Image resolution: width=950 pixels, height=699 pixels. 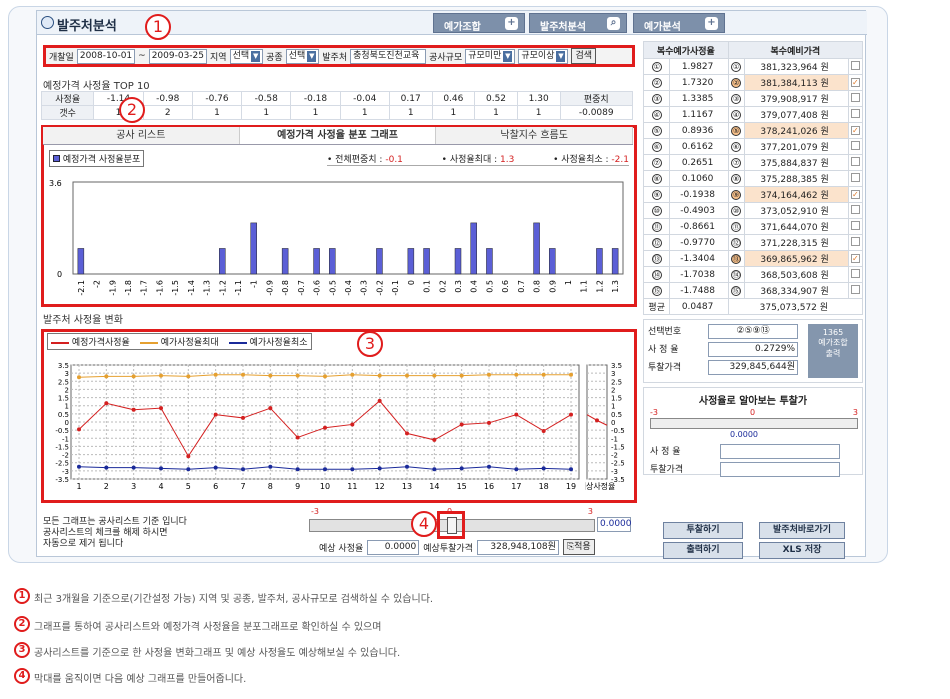 I want to click on x-tick-label: 19, so click(x=571, y=486).